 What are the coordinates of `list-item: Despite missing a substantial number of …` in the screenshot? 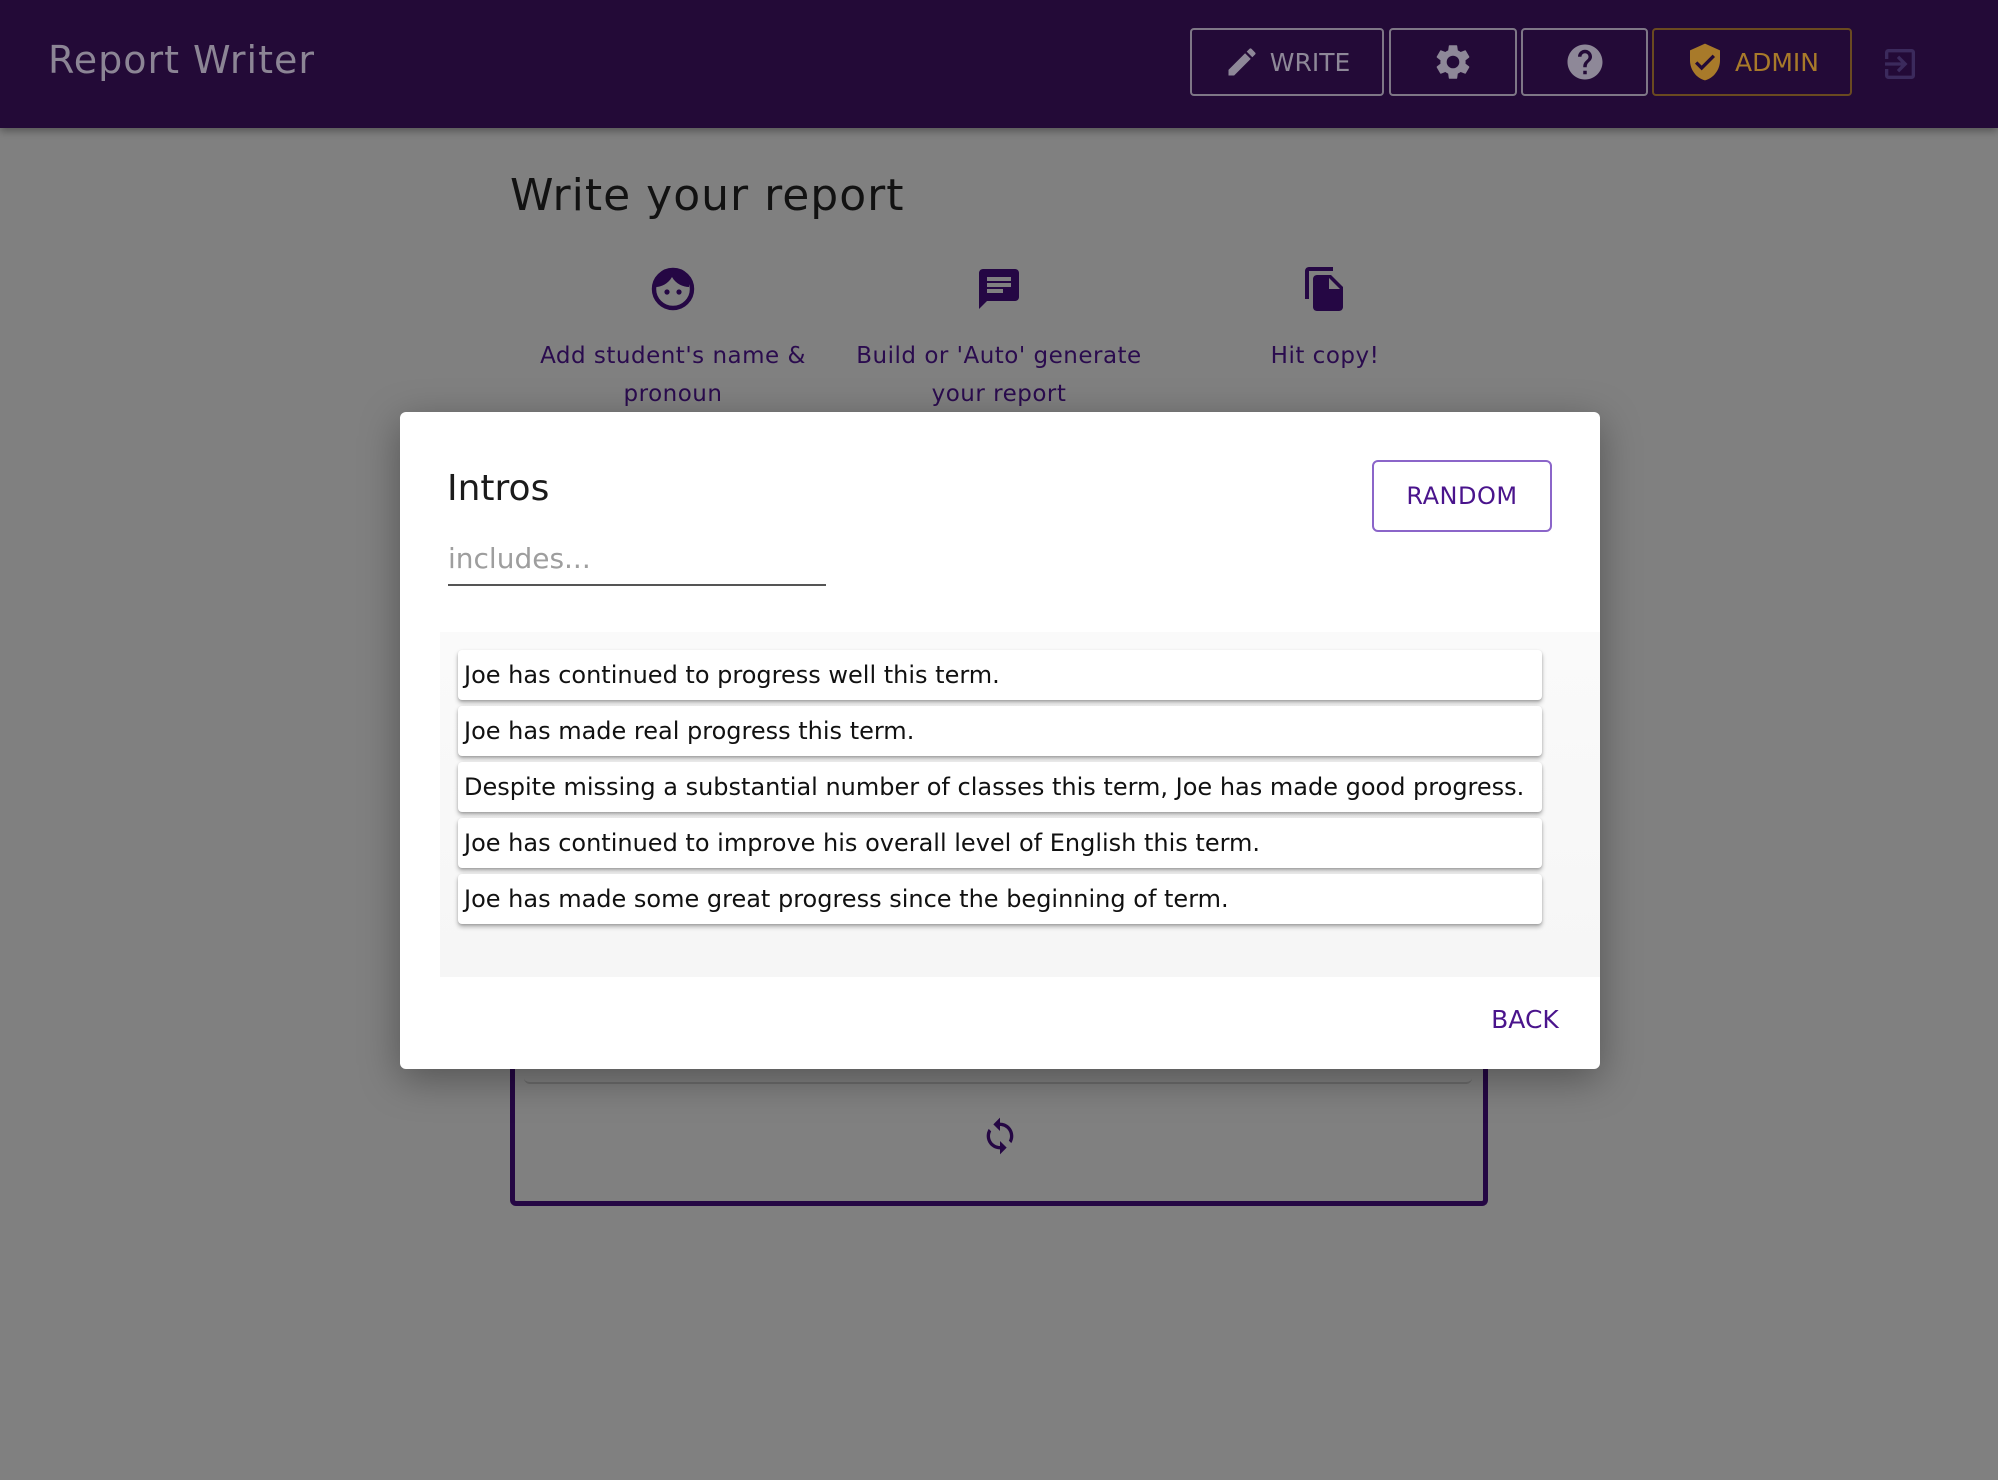 It's located at (1000, 787).